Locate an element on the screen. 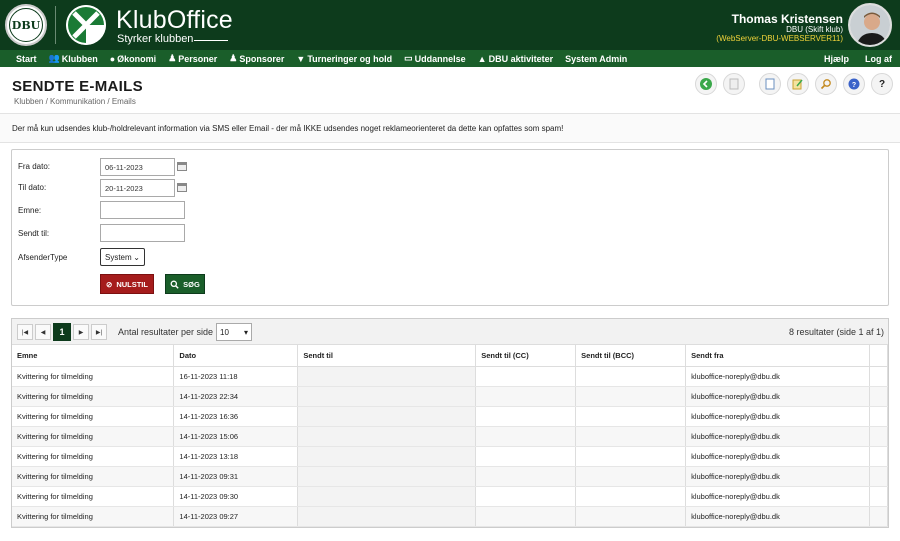 This screenshot has height=541, width=900. column-header-sent-to: Sendt til is located at coordinates (387, 356).